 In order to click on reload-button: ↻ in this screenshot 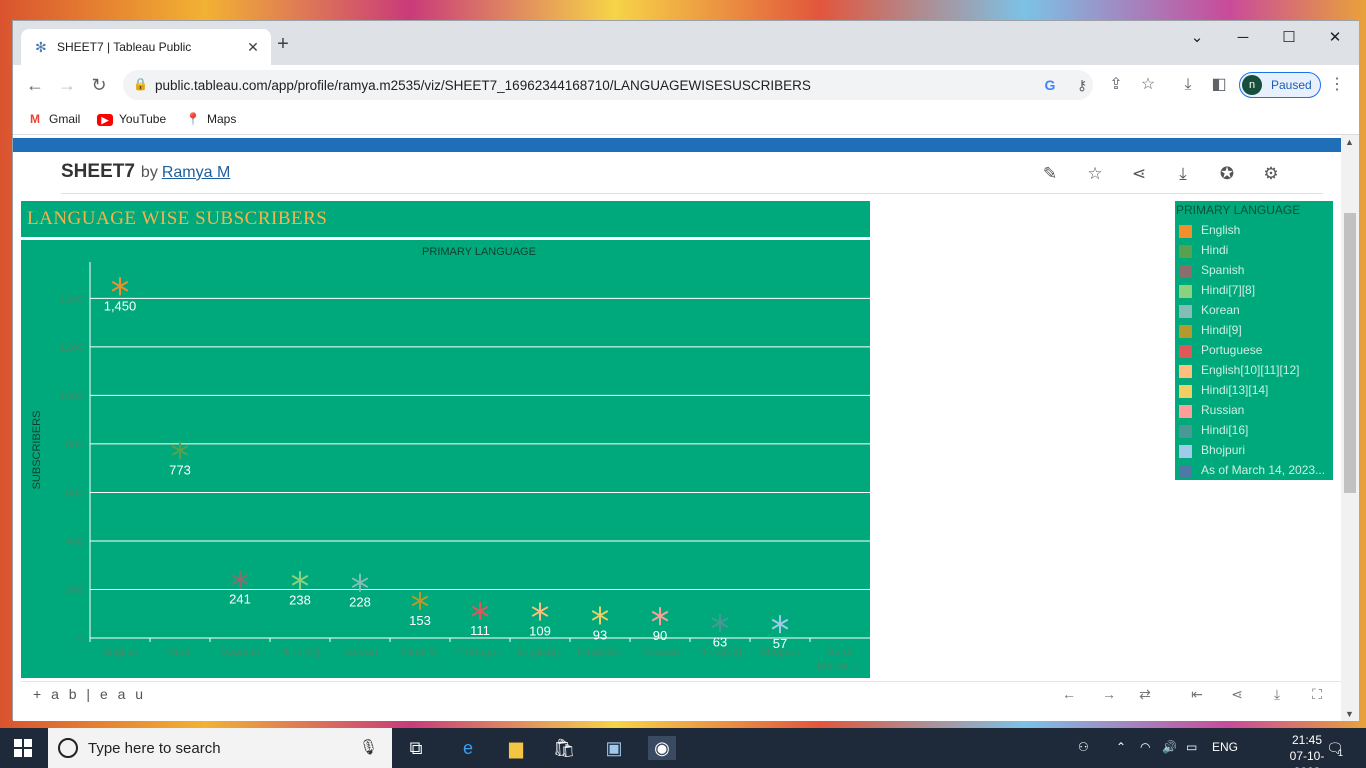, I will do `click(99, 85)`.